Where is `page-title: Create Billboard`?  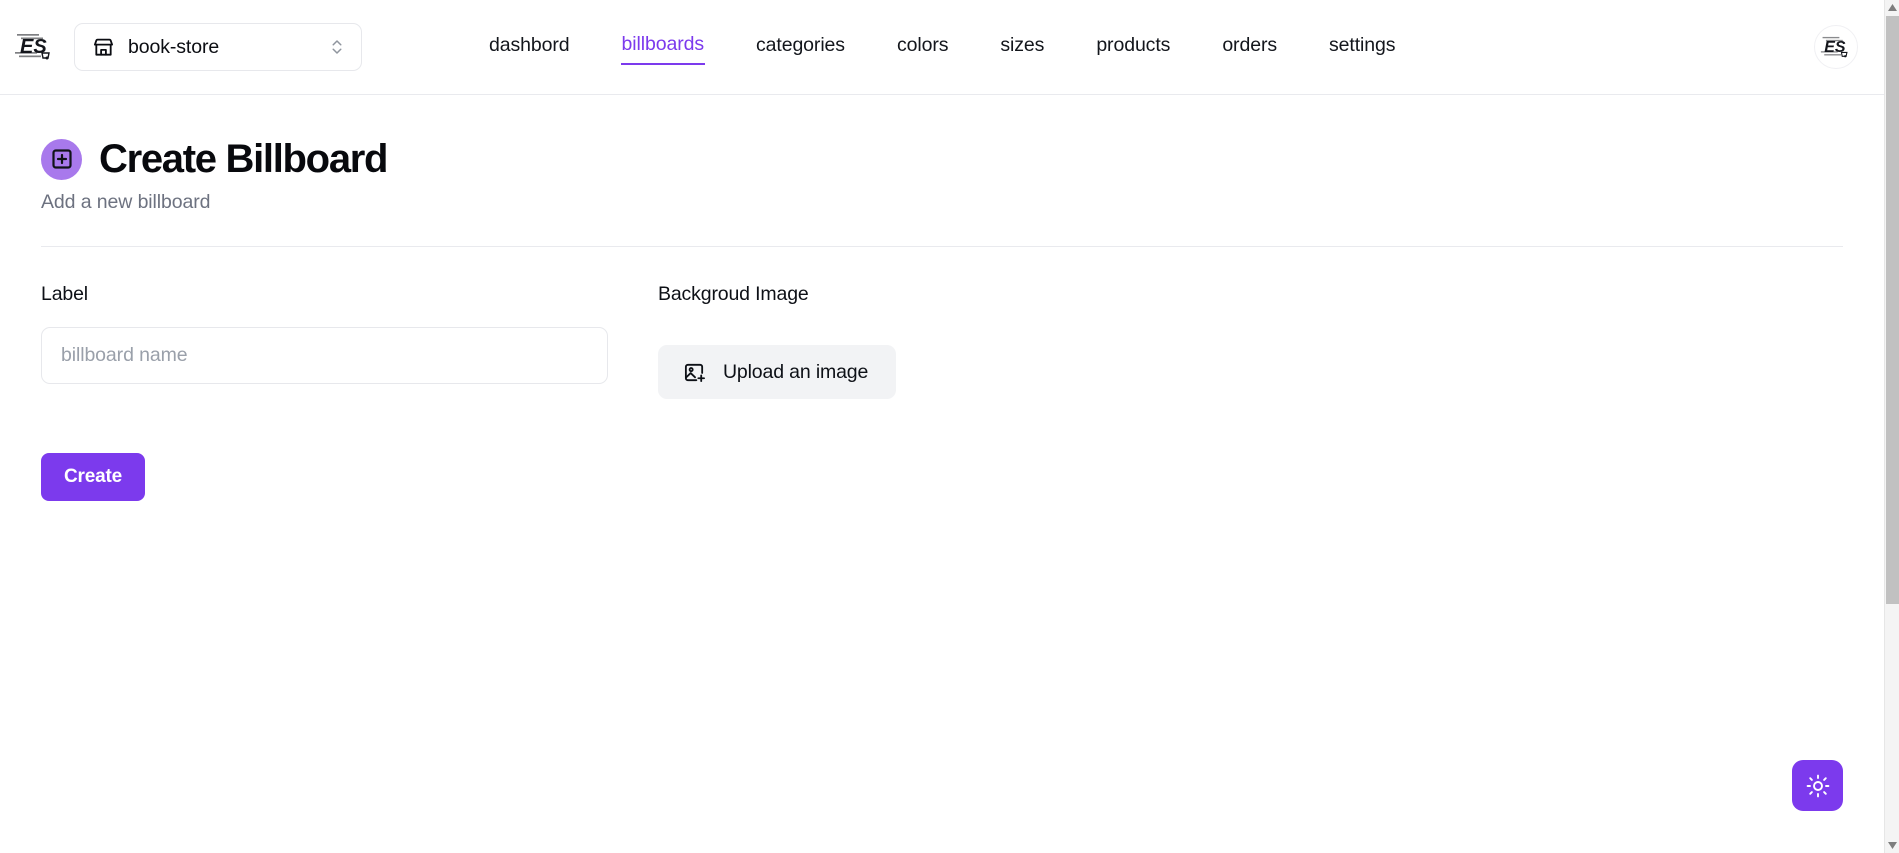
page-title: Create Billboard is located at coordinates (243, 159).